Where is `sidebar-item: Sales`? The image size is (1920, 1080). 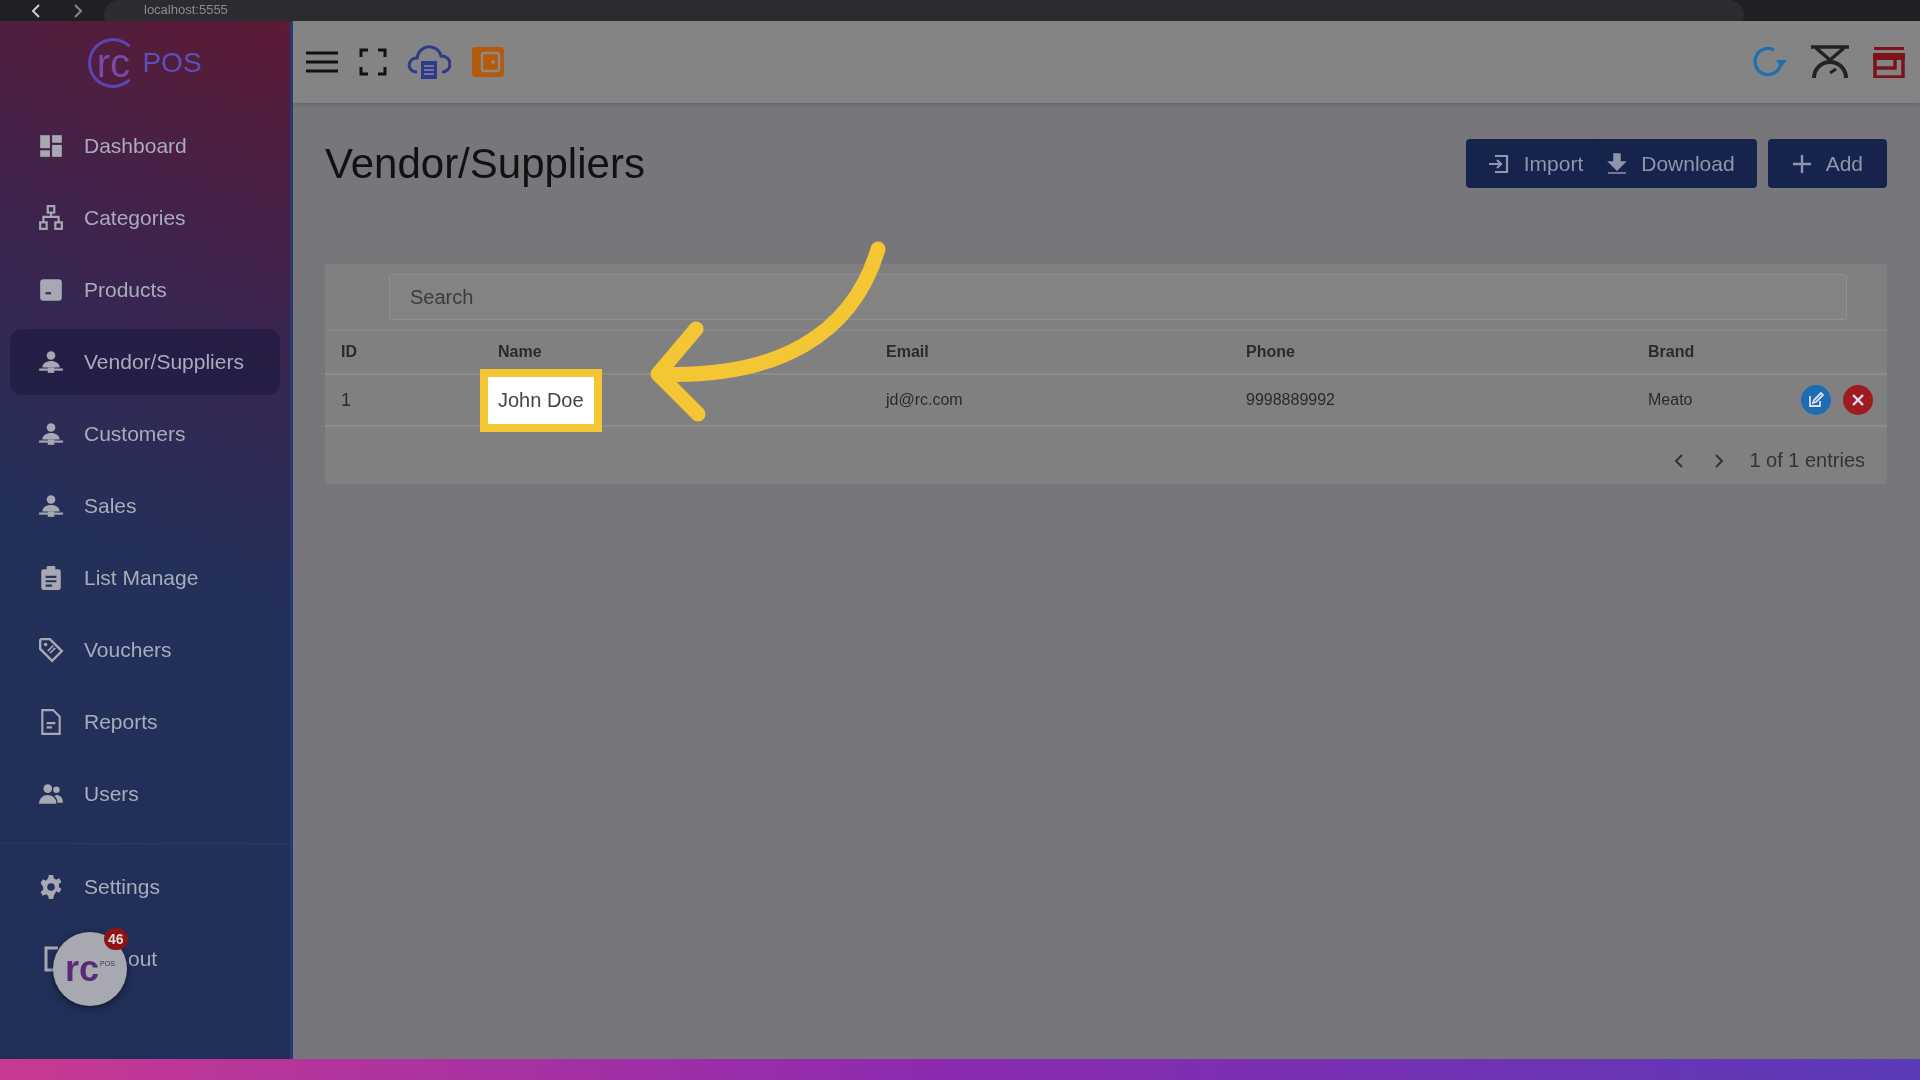 sidebar-item: Sales is located at coordinates (145, 506).